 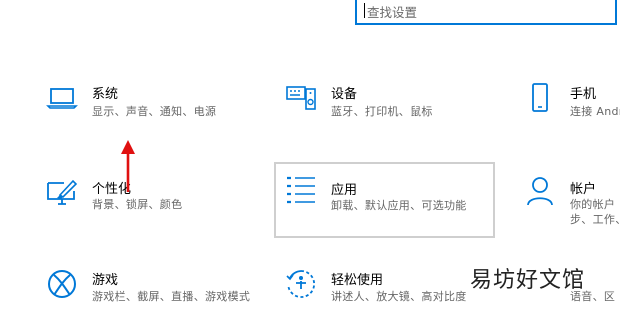 I want to click on tile-personalization: 个性化 背景、锁屏、颜色, so click(x=145, y=195).